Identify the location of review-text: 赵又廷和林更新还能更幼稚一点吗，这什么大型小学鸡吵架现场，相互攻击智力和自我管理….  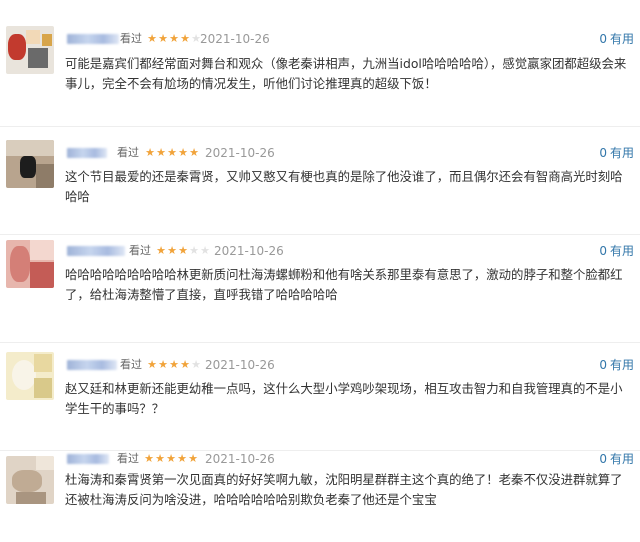
(344, 398).